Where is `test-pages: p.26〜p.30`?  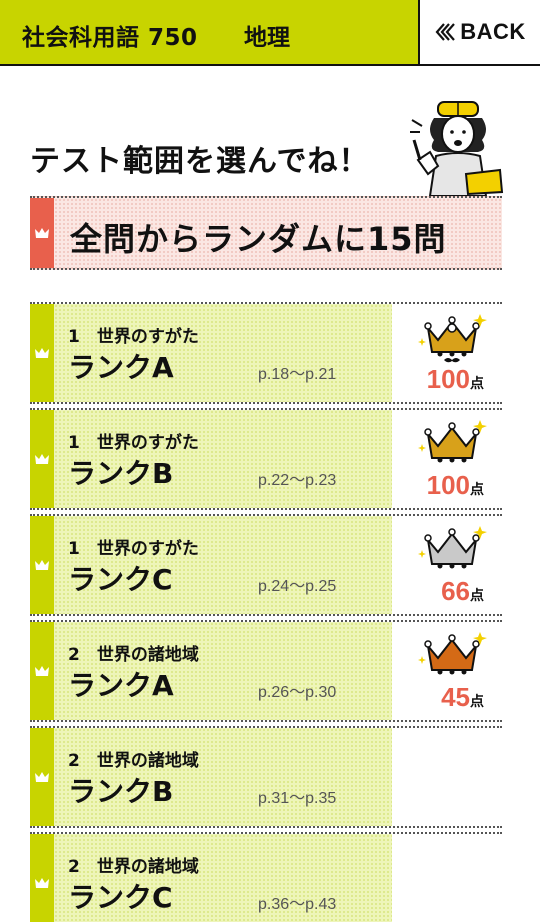
test-pages: p.26〜p.30 is located at coordinates (297, 692).